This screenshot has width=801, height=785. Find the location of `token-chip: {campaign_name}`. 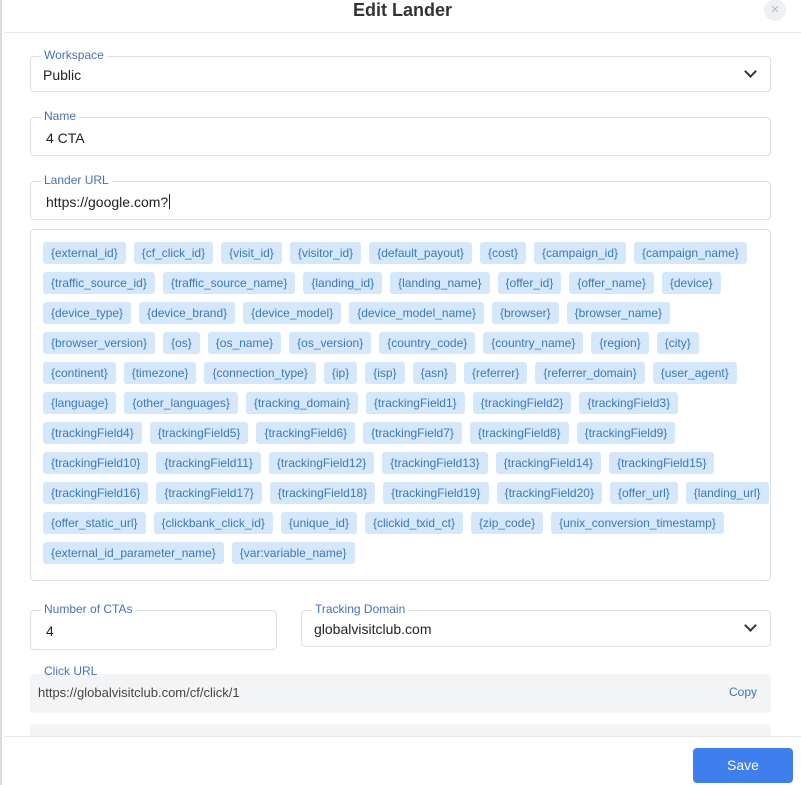

token-chip: {campaign_name} is located at coordinates (690, 253).